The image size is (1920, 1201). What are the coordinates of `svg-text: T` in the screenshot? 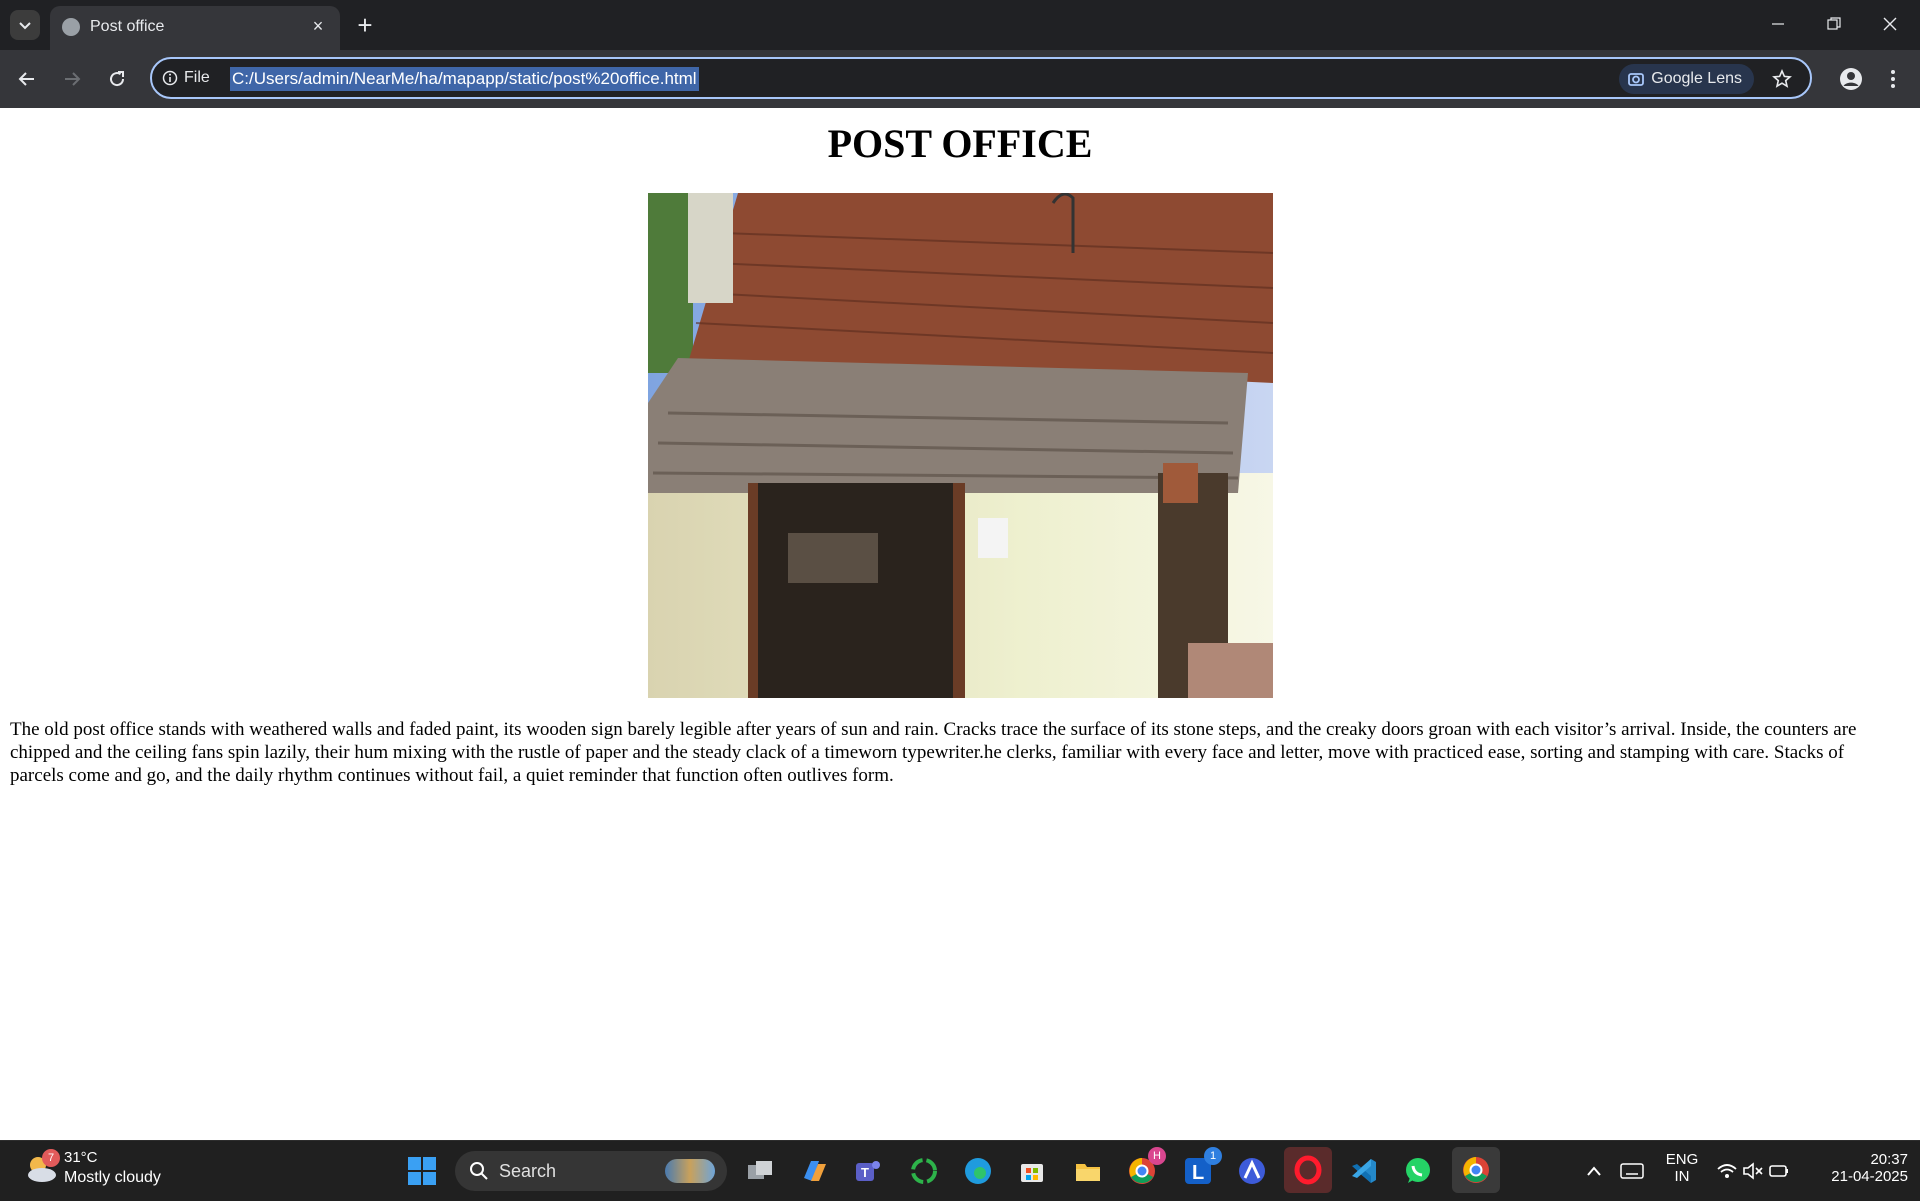 It's located at (865, 1172).